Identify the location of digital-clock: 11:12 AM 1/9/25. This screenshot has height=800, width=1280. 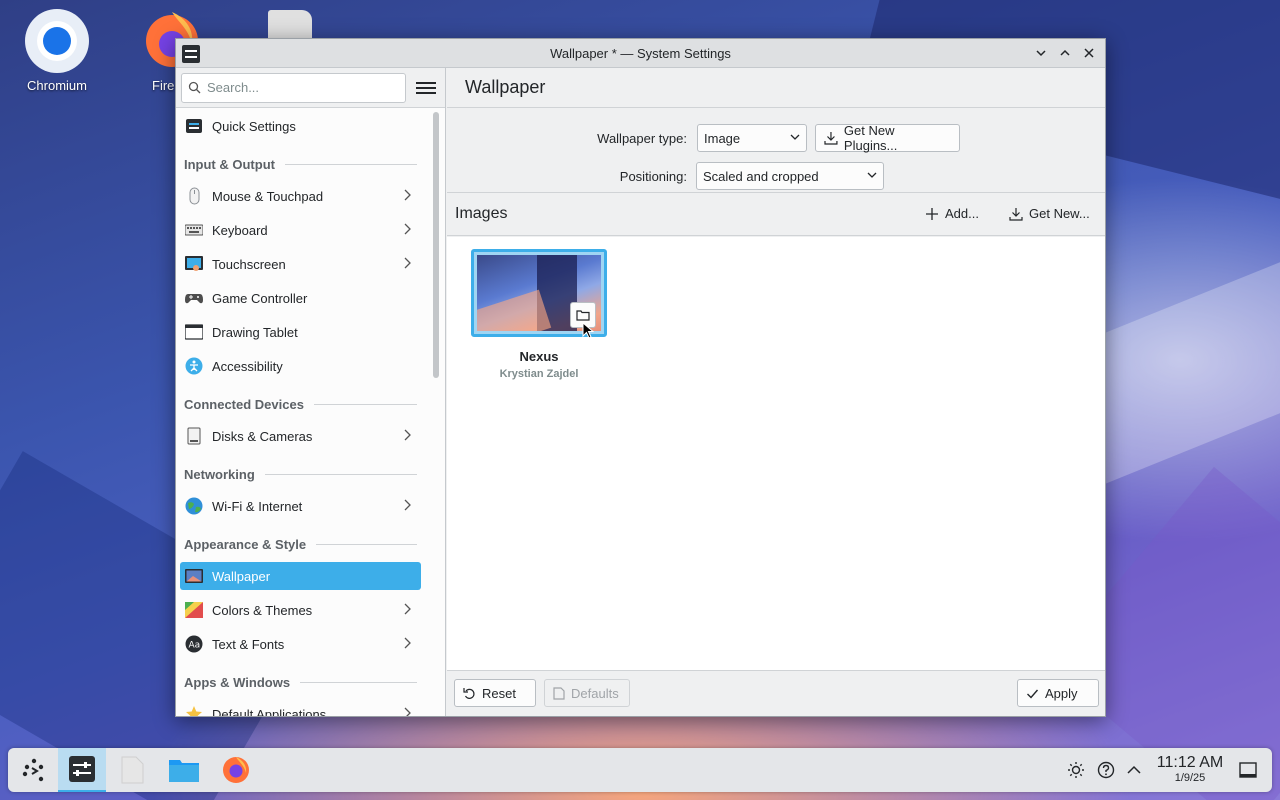
(1190, 769).